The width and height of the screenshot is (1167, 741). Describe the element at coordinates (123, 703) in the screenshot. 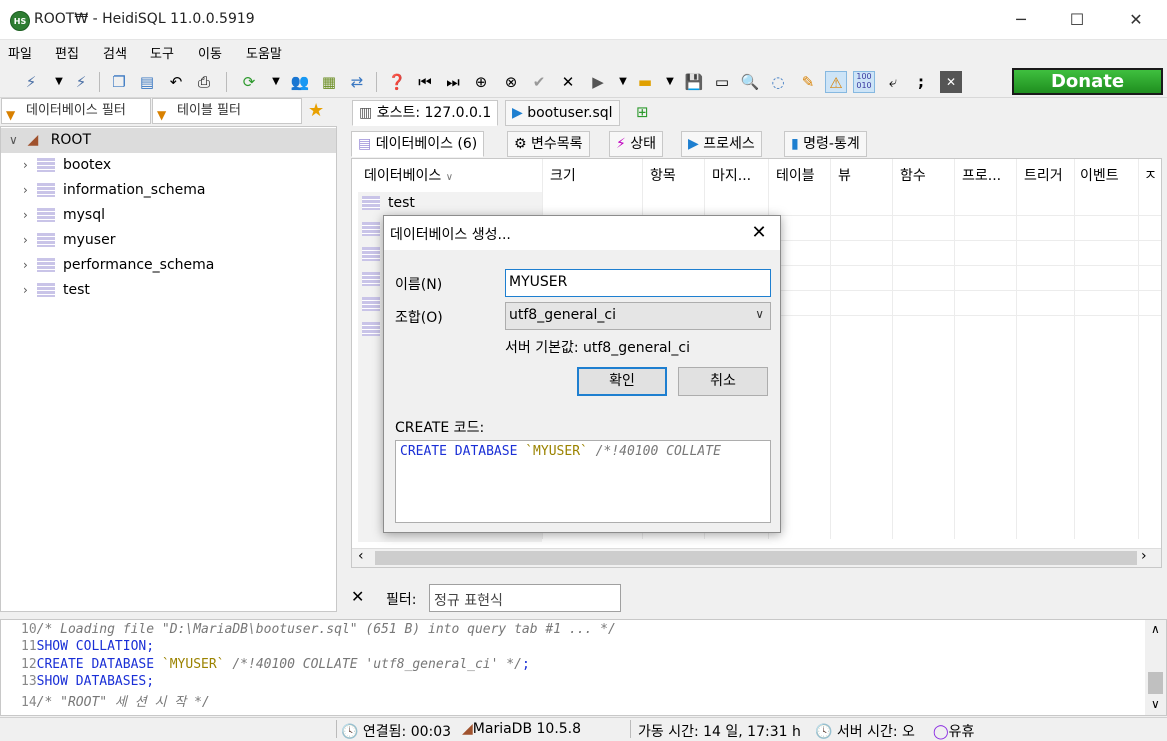

I see `log-text: /* "ROOT" 세 션 시 작 */` at that location.